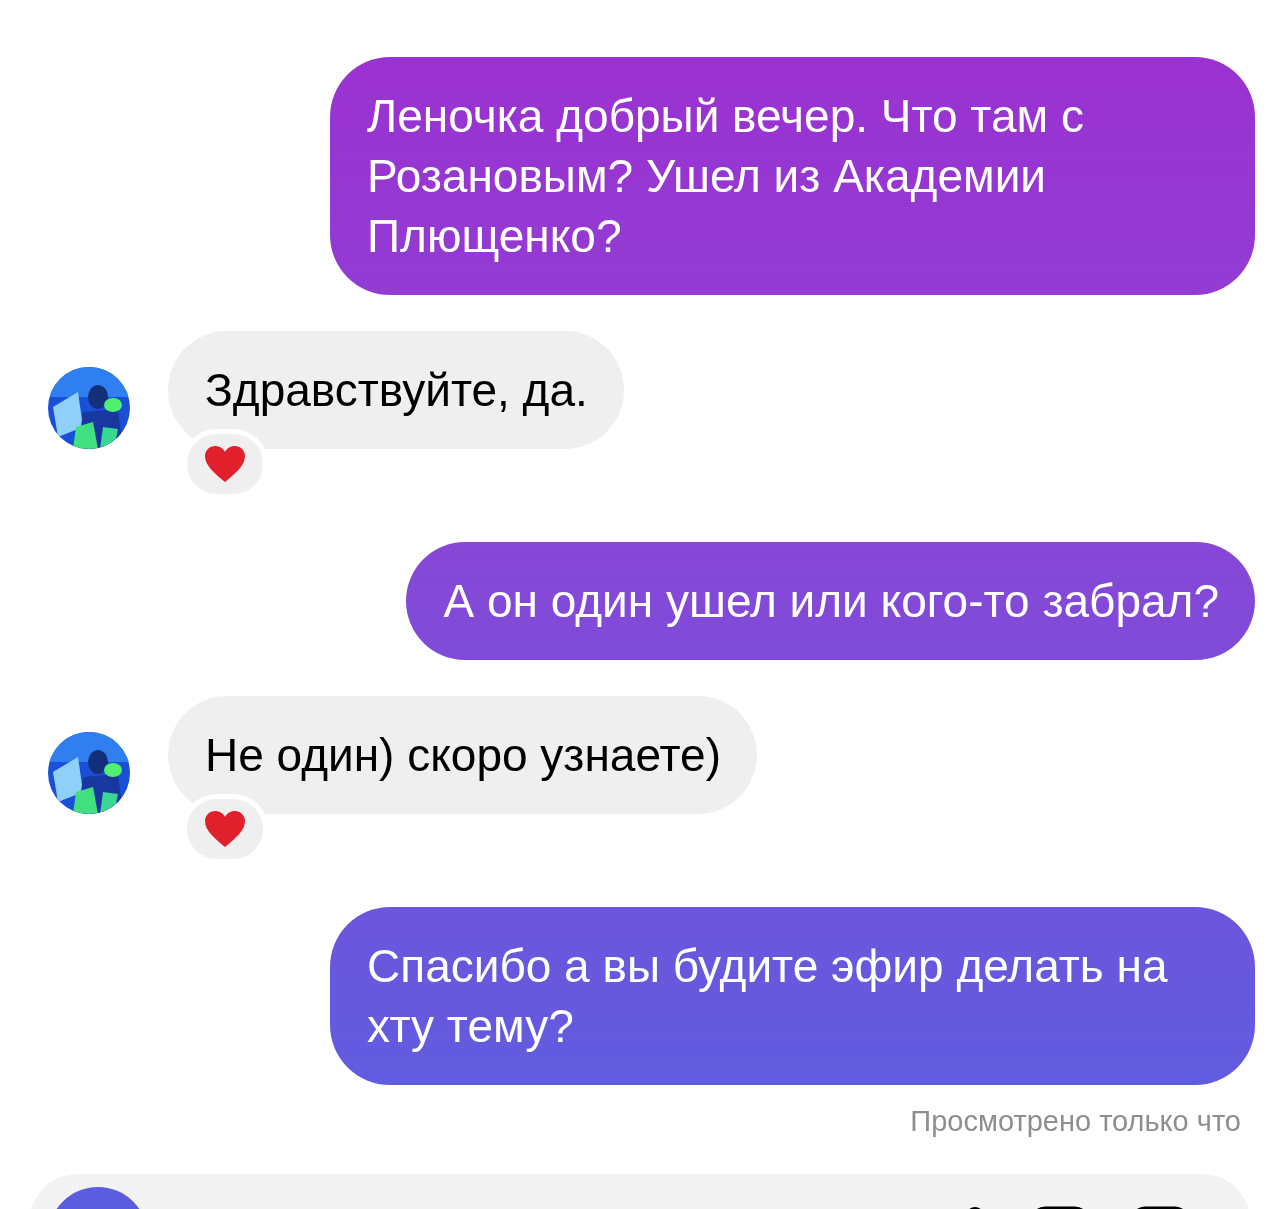  What do you see at coordinates (792, 996) in the screenshot?
I see `message-bubble: Спасибо а вы будите эфир делать на хту тему?` at bounding box center [792, 996].